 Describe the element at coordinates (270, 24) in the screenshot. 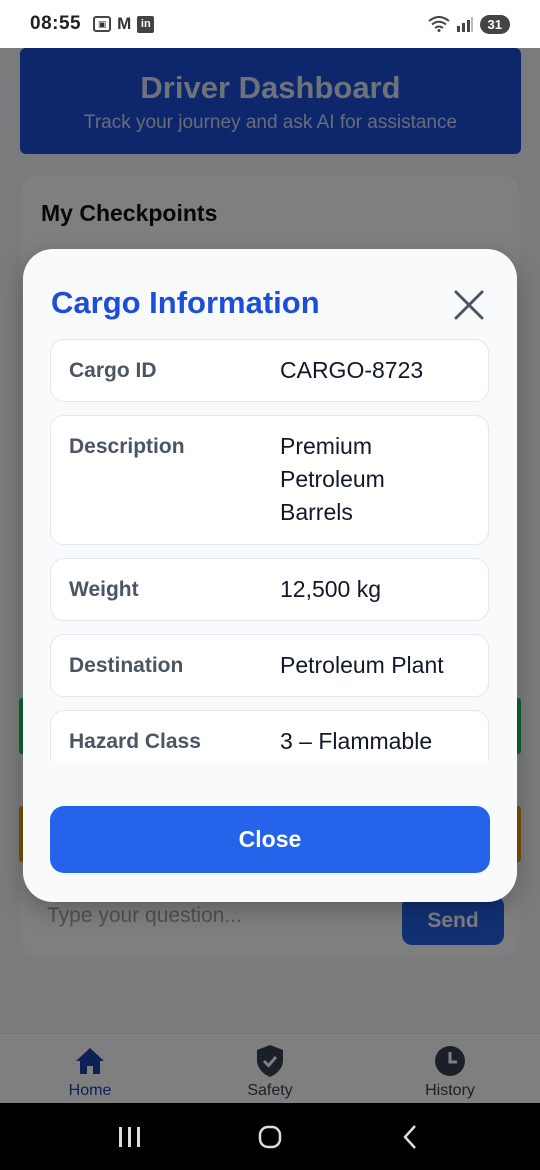

I see `status-bar: 08:55 ▣ M in 31` at that location.